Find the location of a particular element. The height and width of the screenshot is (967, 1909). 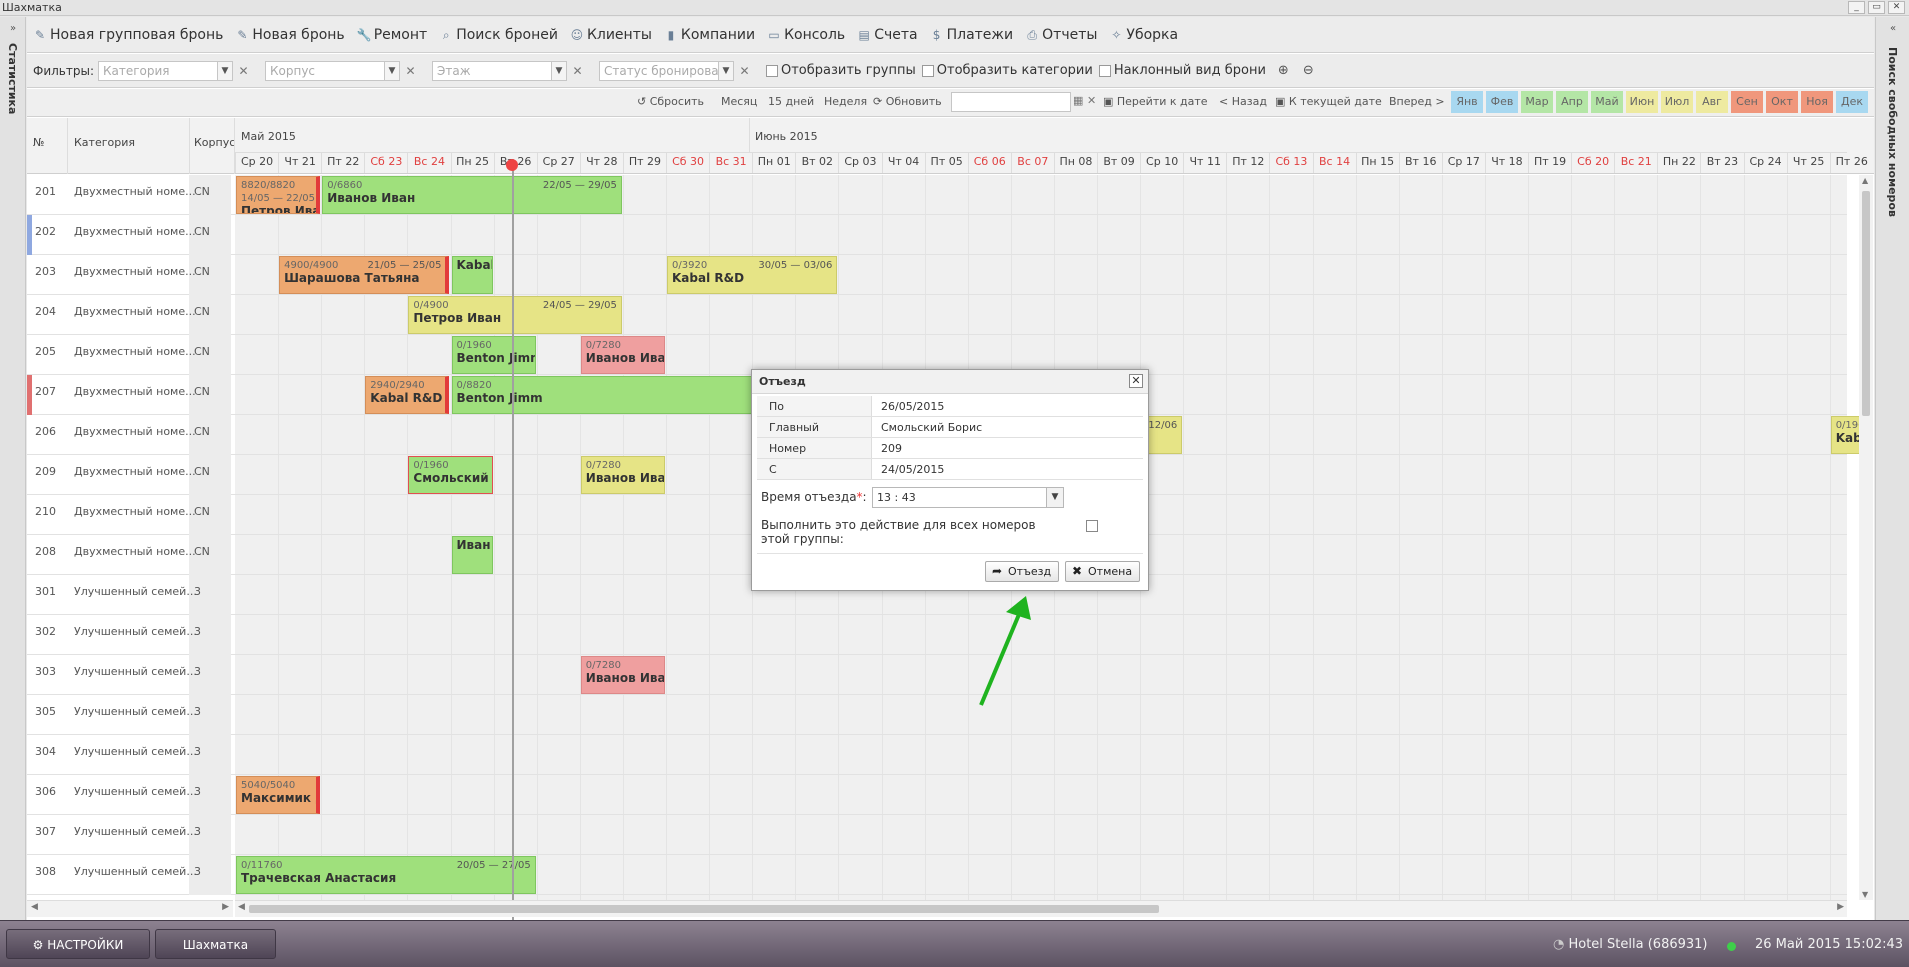

vertical-scrollbar: ▲ ▼ is located at coordinates (1866, 537).